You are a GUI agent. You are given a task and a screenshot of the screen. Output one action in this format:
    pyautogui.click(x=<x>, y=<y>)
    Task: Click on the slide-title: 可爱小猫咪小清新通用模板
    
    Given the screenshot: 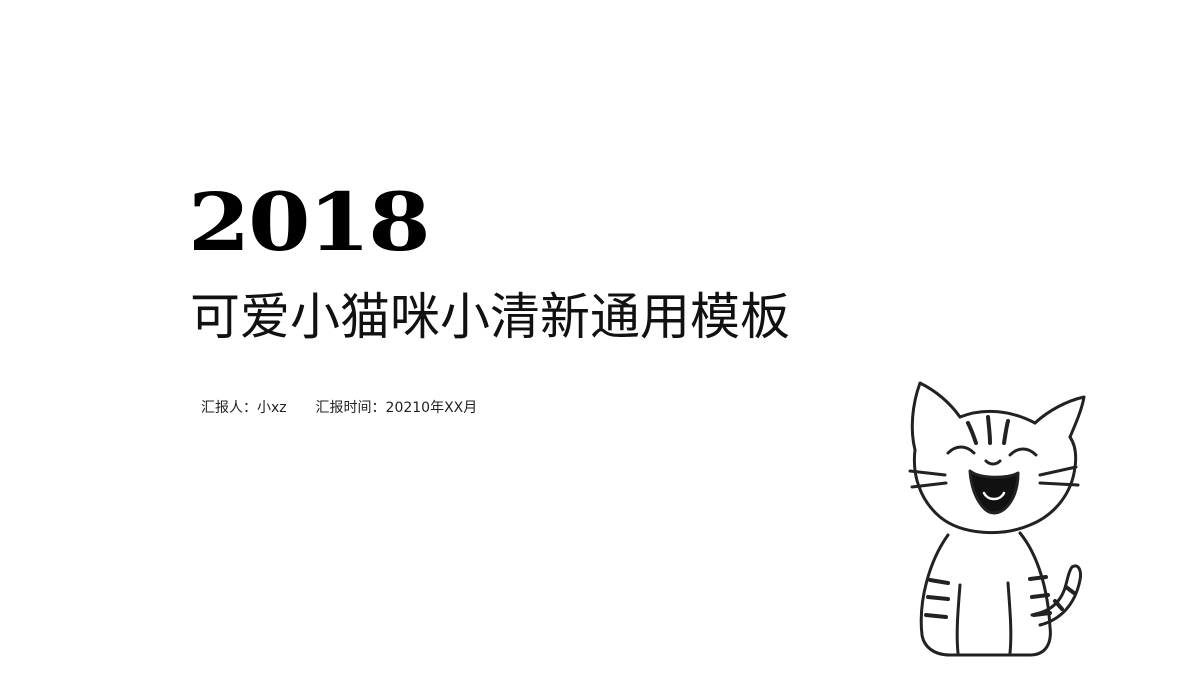 What is the action you would take?
    pyautogui.click(x=490, y=317)
    